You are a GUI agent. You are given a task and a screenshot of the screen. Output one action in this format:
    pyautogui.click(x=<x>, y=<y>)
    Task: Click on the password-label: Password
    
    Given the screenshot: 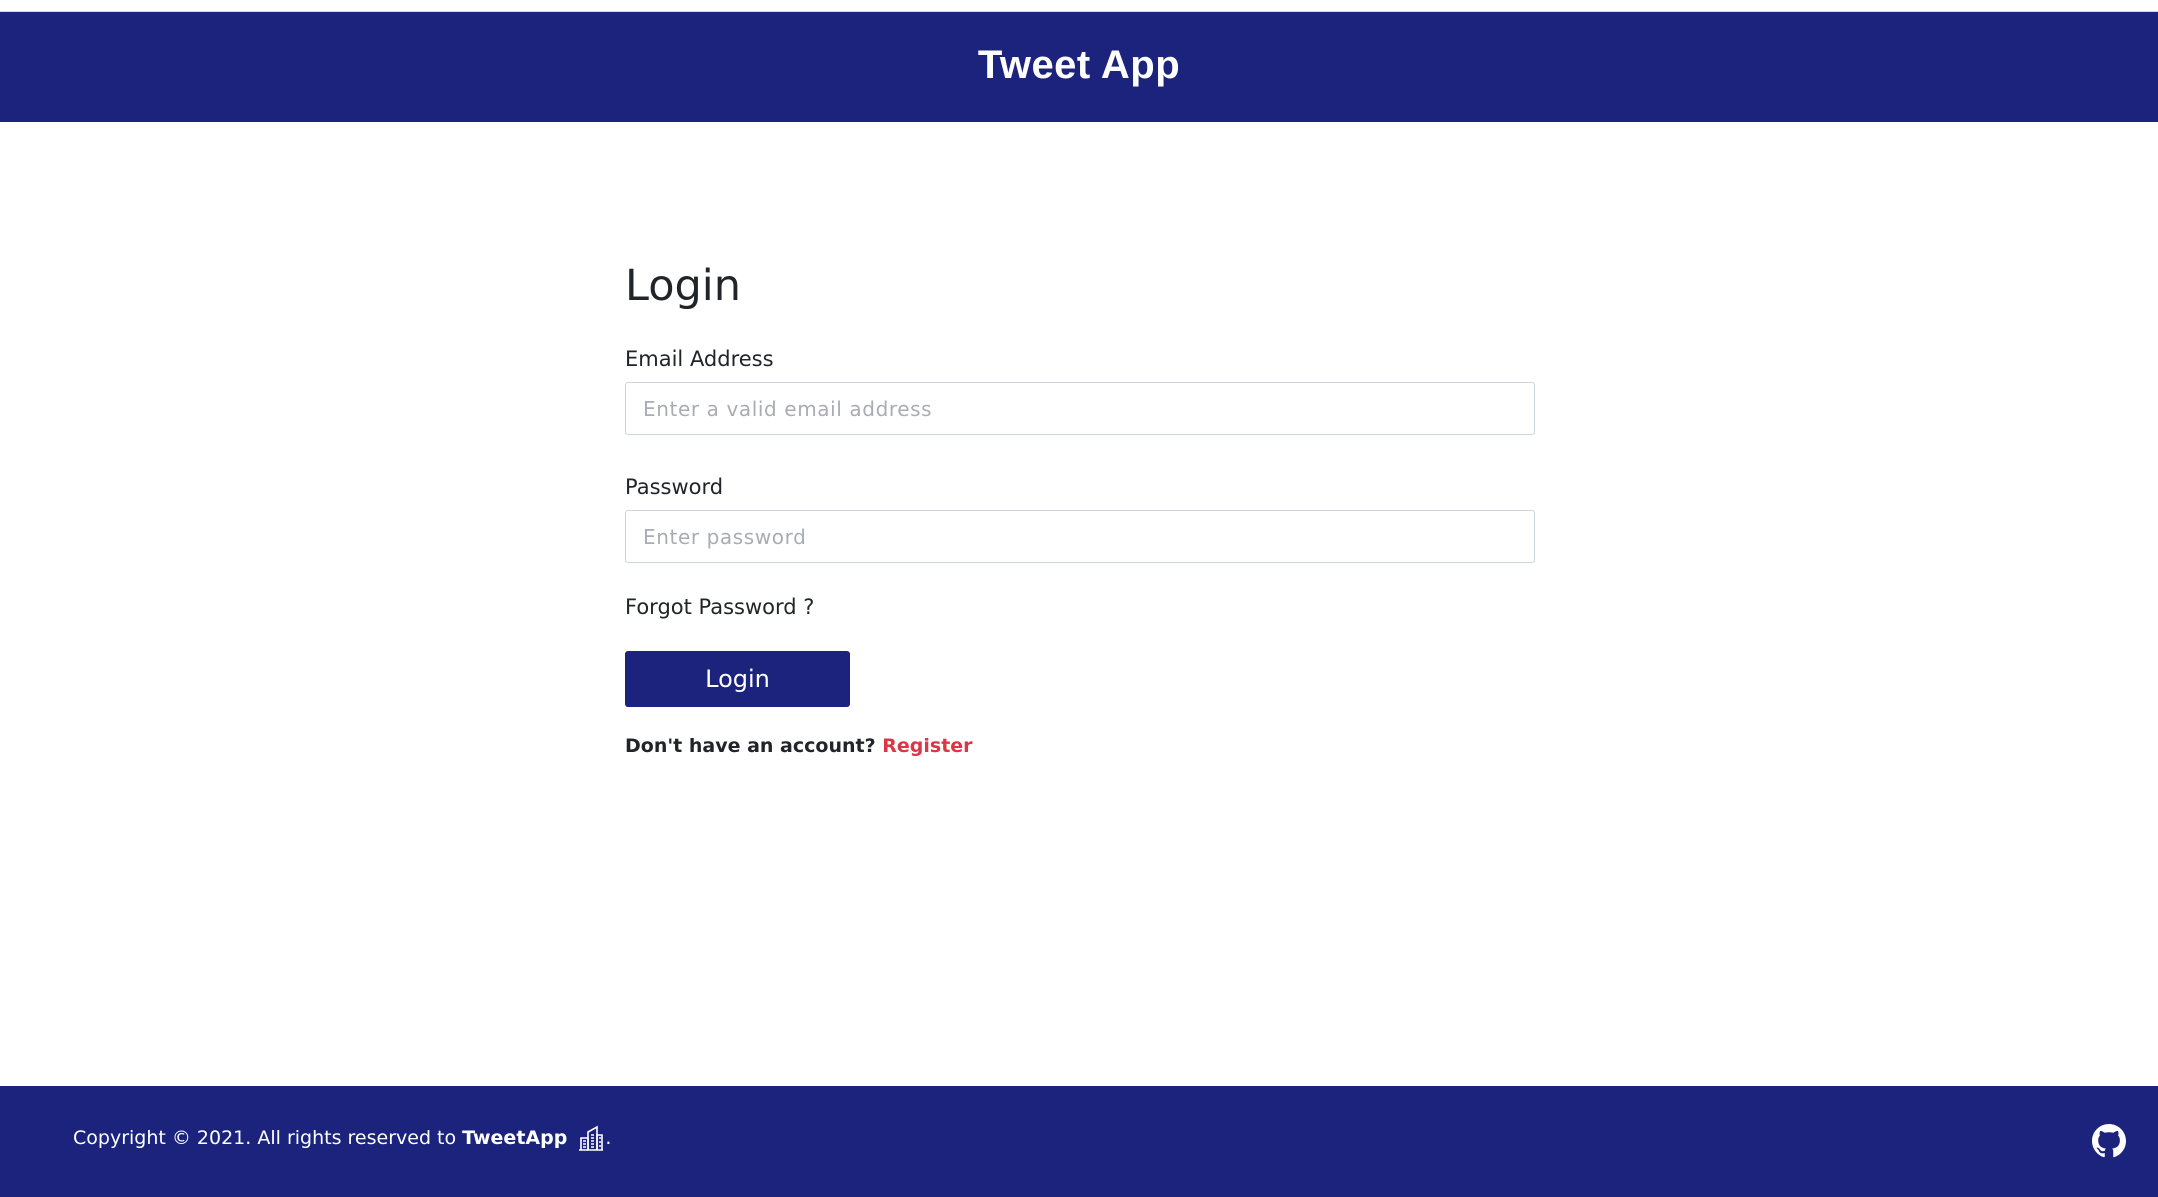 What is the action you would take?
    pyautogui.click(x=674, y=487)
    